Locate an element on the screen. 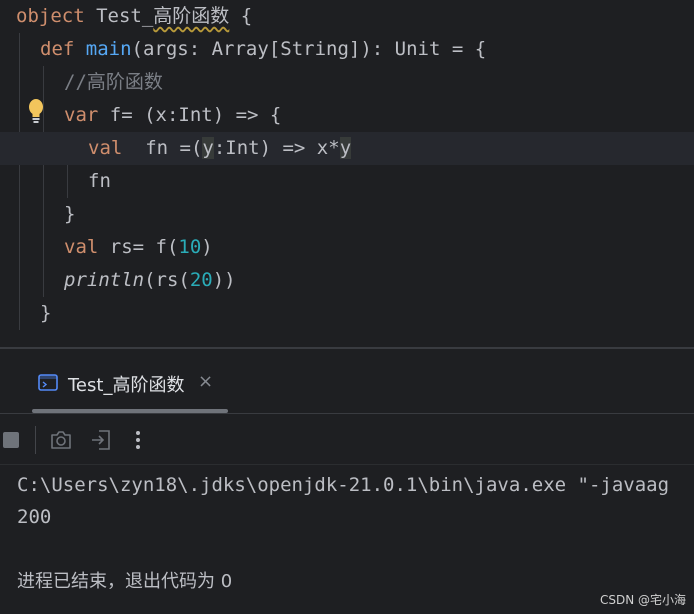 Image resolution: width=694 pixels, height=614 pixels. function-name: main is located at coordinates (108, 49).